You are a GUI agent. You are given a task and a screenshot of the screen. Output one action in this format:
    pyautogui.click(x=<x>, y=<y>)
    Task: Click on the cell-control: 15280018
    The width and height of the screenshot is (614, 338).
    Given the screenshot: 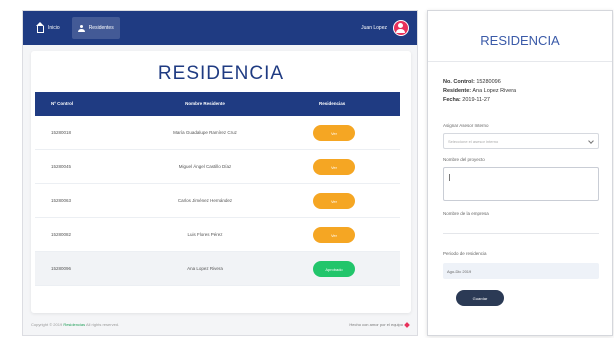 What is the action you would take?
    pyautogui.click(x=61, y=132)
    